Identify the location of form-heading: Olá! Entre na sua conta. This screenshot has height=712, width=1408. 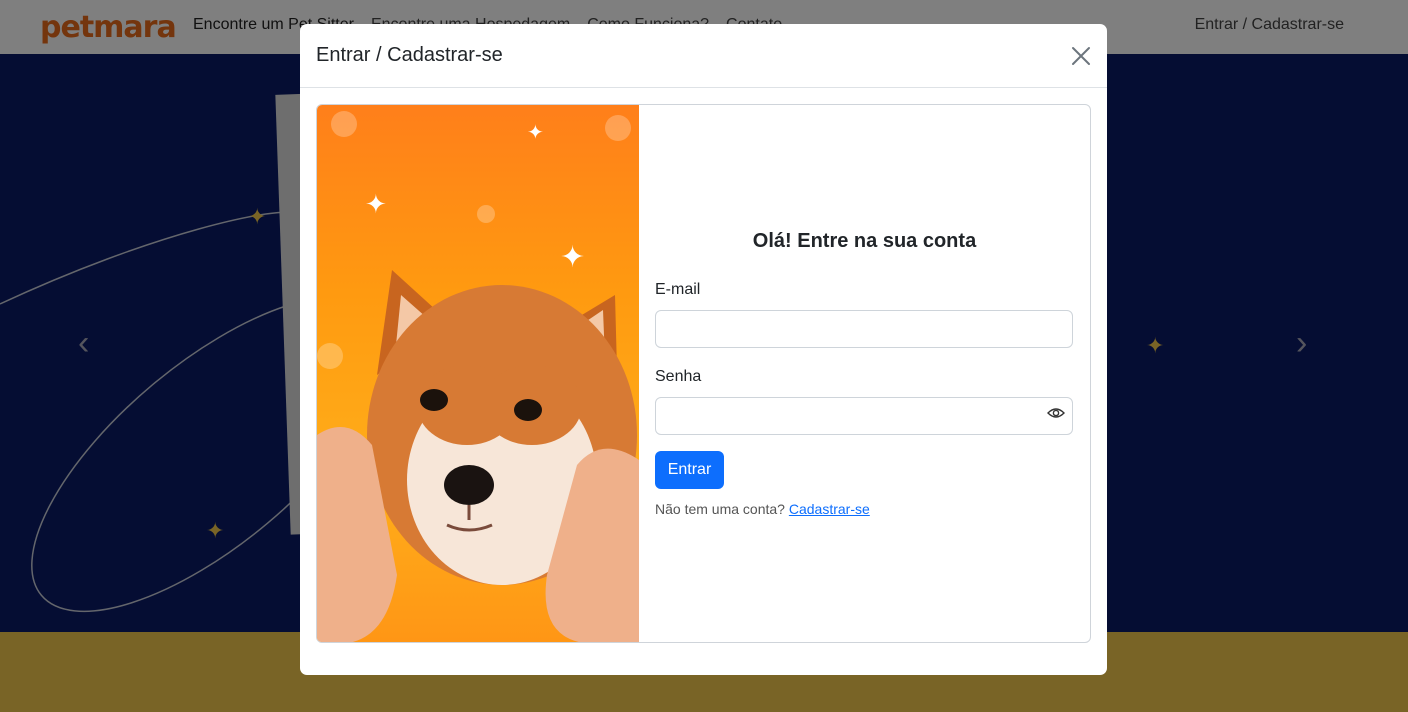
(864, 241).